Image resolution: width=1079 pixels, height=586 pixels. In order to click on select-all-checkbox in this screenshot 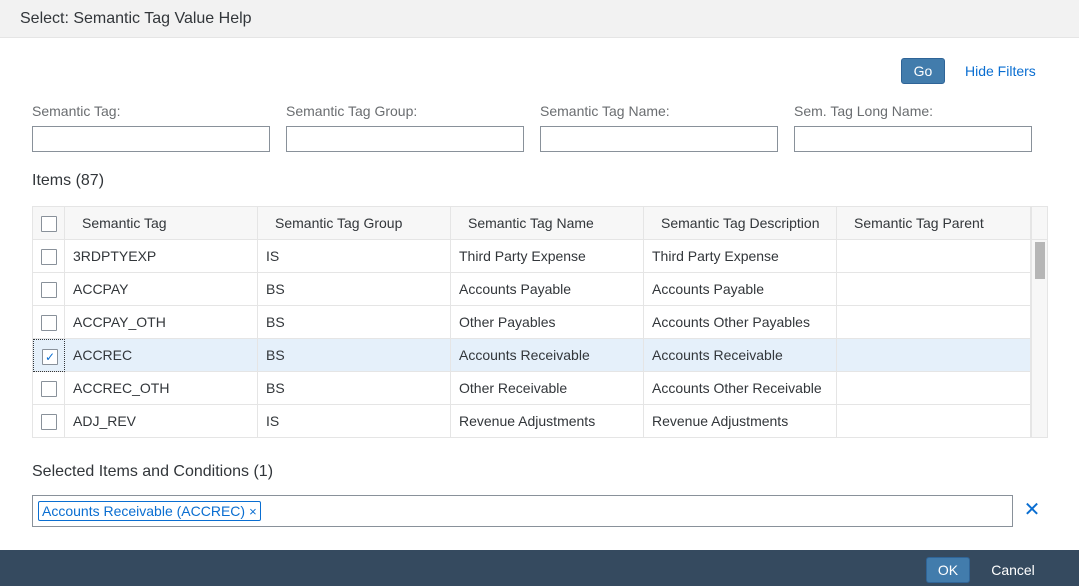, I will do `click(49, 224)`.